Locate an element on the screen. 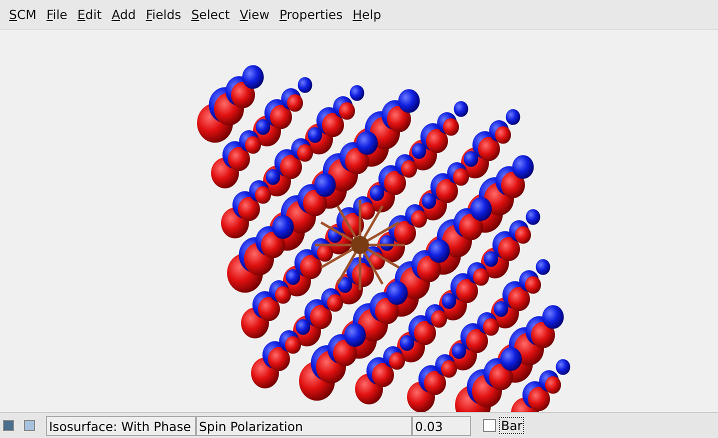 This screenshot has width=718, height=438. menu-item: Fields is located at coordinates (163, 14).